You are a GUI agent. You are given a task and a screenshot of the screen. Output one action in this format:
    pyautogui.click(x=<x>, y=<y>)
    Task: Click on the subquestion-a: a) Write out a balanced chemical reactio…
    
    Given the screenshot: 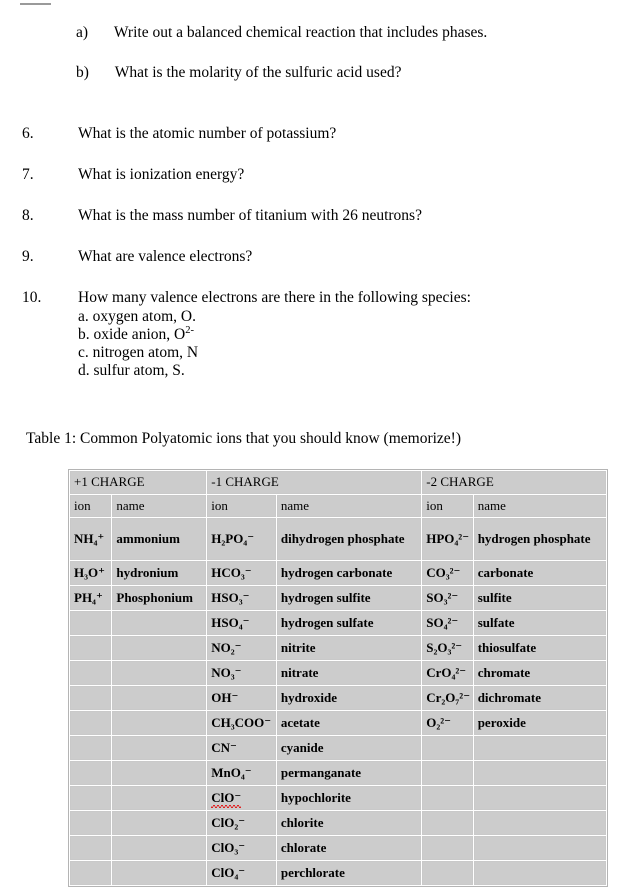 What is the action you would take?
    pyautogui.click(x=281, y=33)
    